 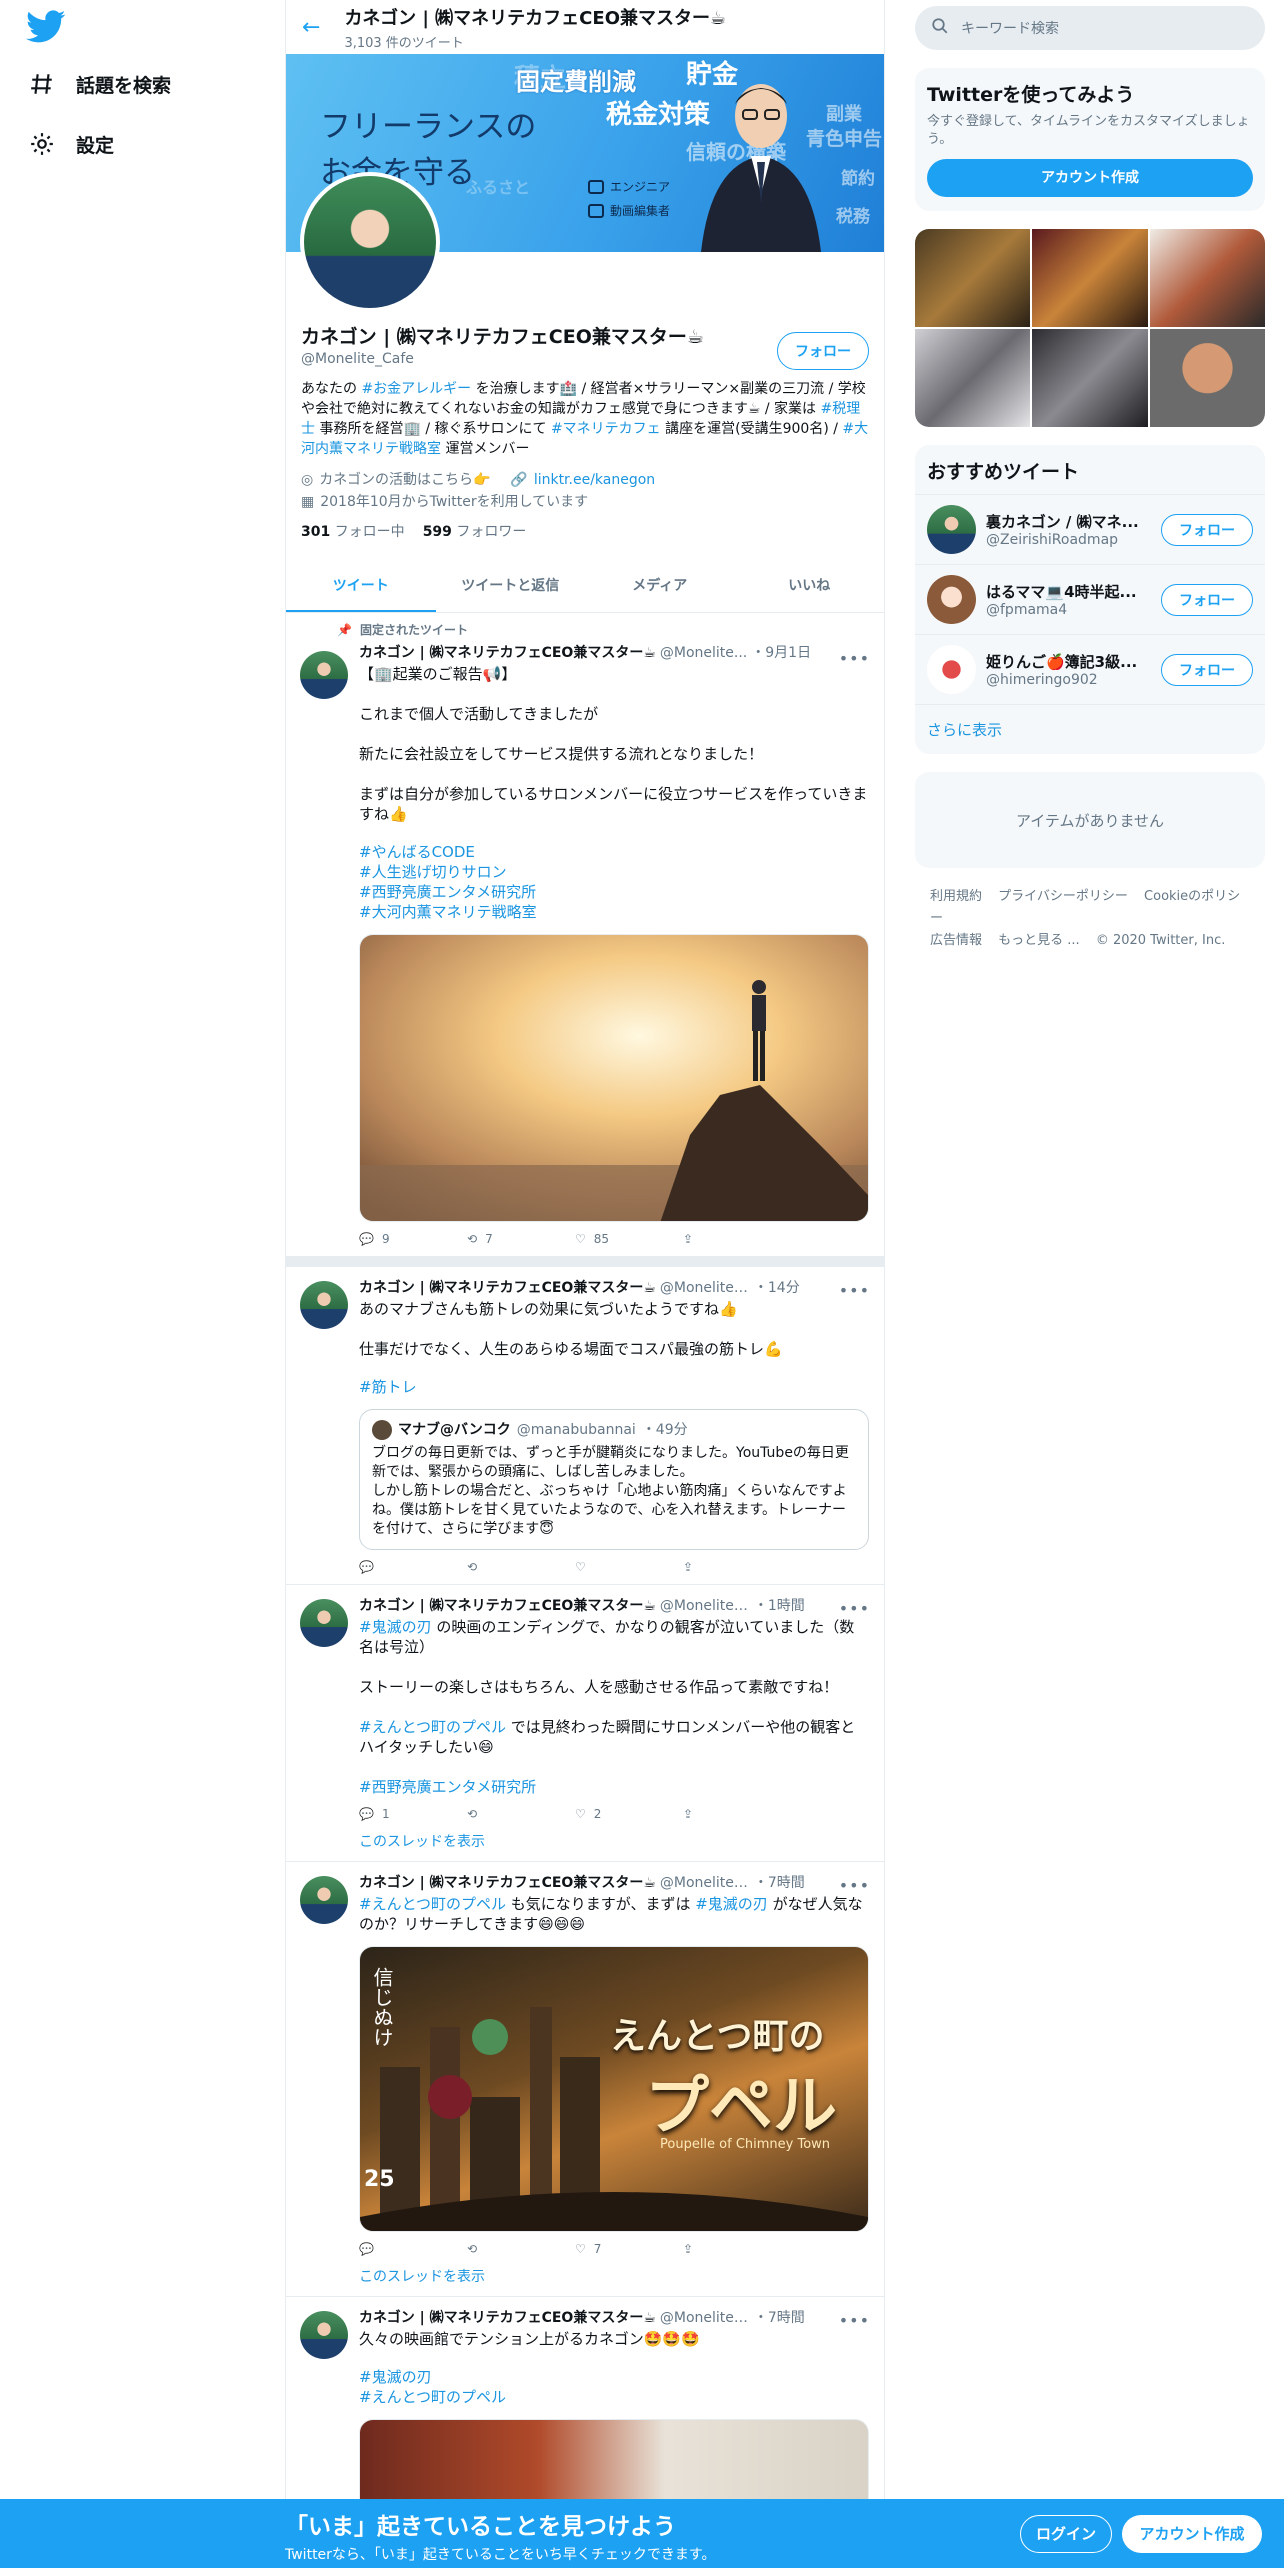 What do you see at coordinates (956, 940) in the screenshot?
I see `ads-info-link: 広告情報` at bounding box center [956, 940].